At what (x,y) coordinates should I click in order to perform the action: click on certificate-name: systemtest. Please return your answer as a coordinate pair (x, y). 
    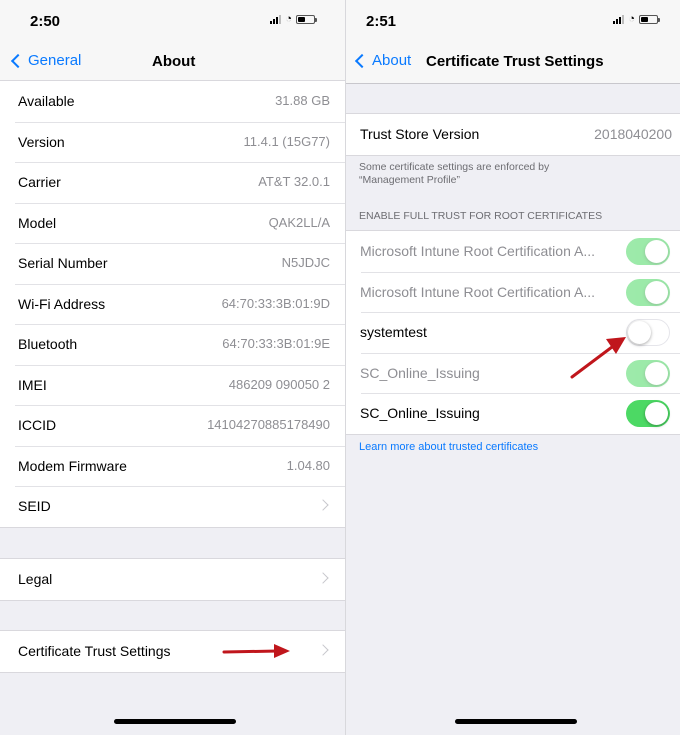
    Looking at the image, I should click on (393, 332).